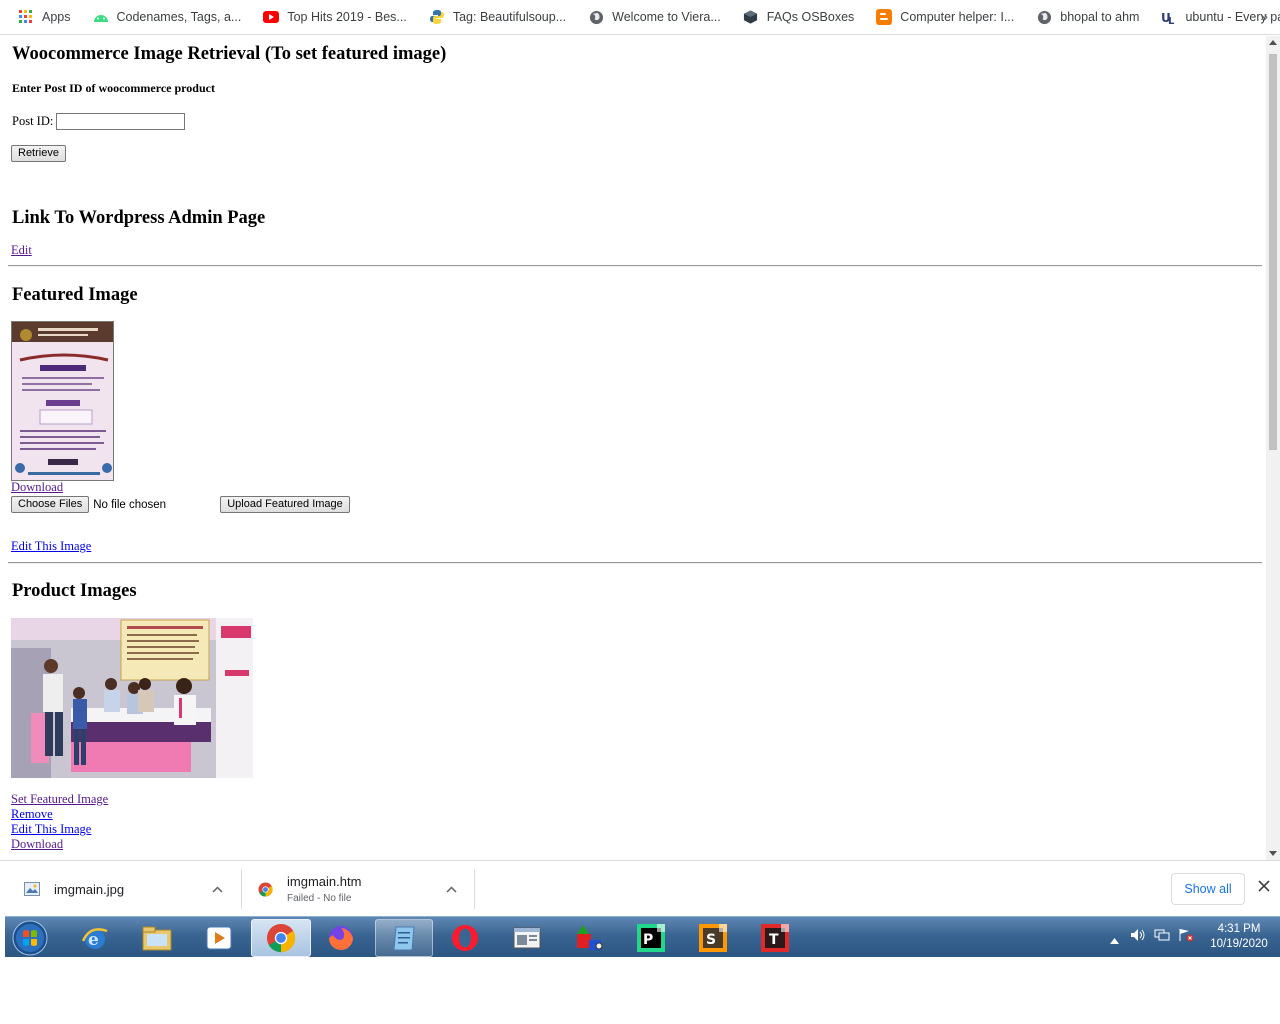 The height and width of the screenshot is (1024, 1280). Describe the element at coordinates (1239, 929) in the screenshot. I see `clock-time: 4:31 PM` at that location.